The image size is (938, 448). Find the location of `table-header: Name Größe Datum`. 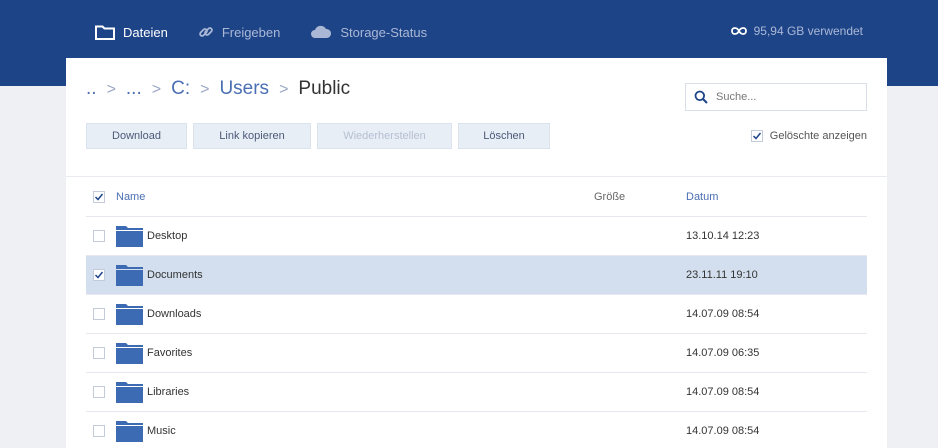

table-header: Name Größe Datum is located at coordinates (476, 197).